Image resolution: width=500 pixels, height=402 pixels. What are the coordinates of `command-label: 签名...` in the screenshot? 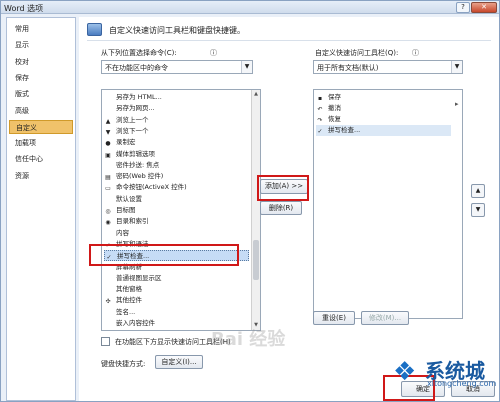 It's located at (126, 311).